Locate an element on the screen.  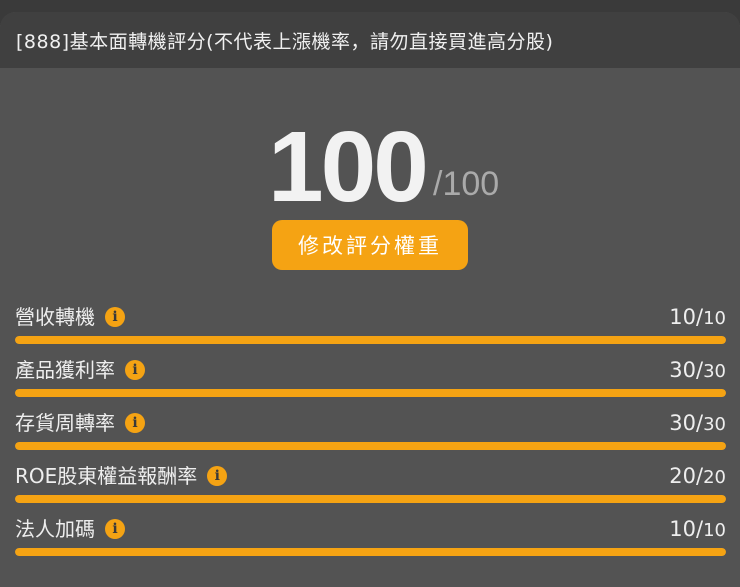
card-title: [888]基本面轉機評分(不代表上漲機率，請勿直接買進高分股) is located at coordinates (285, 41).